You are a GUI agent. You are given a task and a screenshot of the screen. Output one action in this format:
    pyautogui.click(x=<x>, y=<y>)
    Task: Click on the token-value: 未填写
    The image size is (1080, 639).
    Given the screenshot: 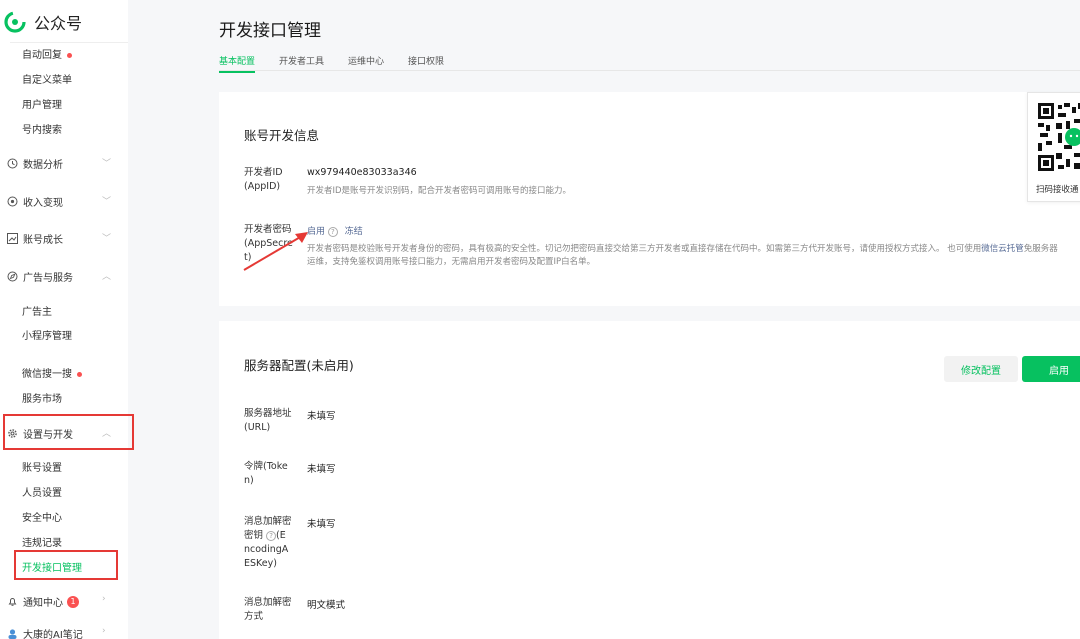 What is the action you would take?
    pyautogui.click(x=321, y=469)
    